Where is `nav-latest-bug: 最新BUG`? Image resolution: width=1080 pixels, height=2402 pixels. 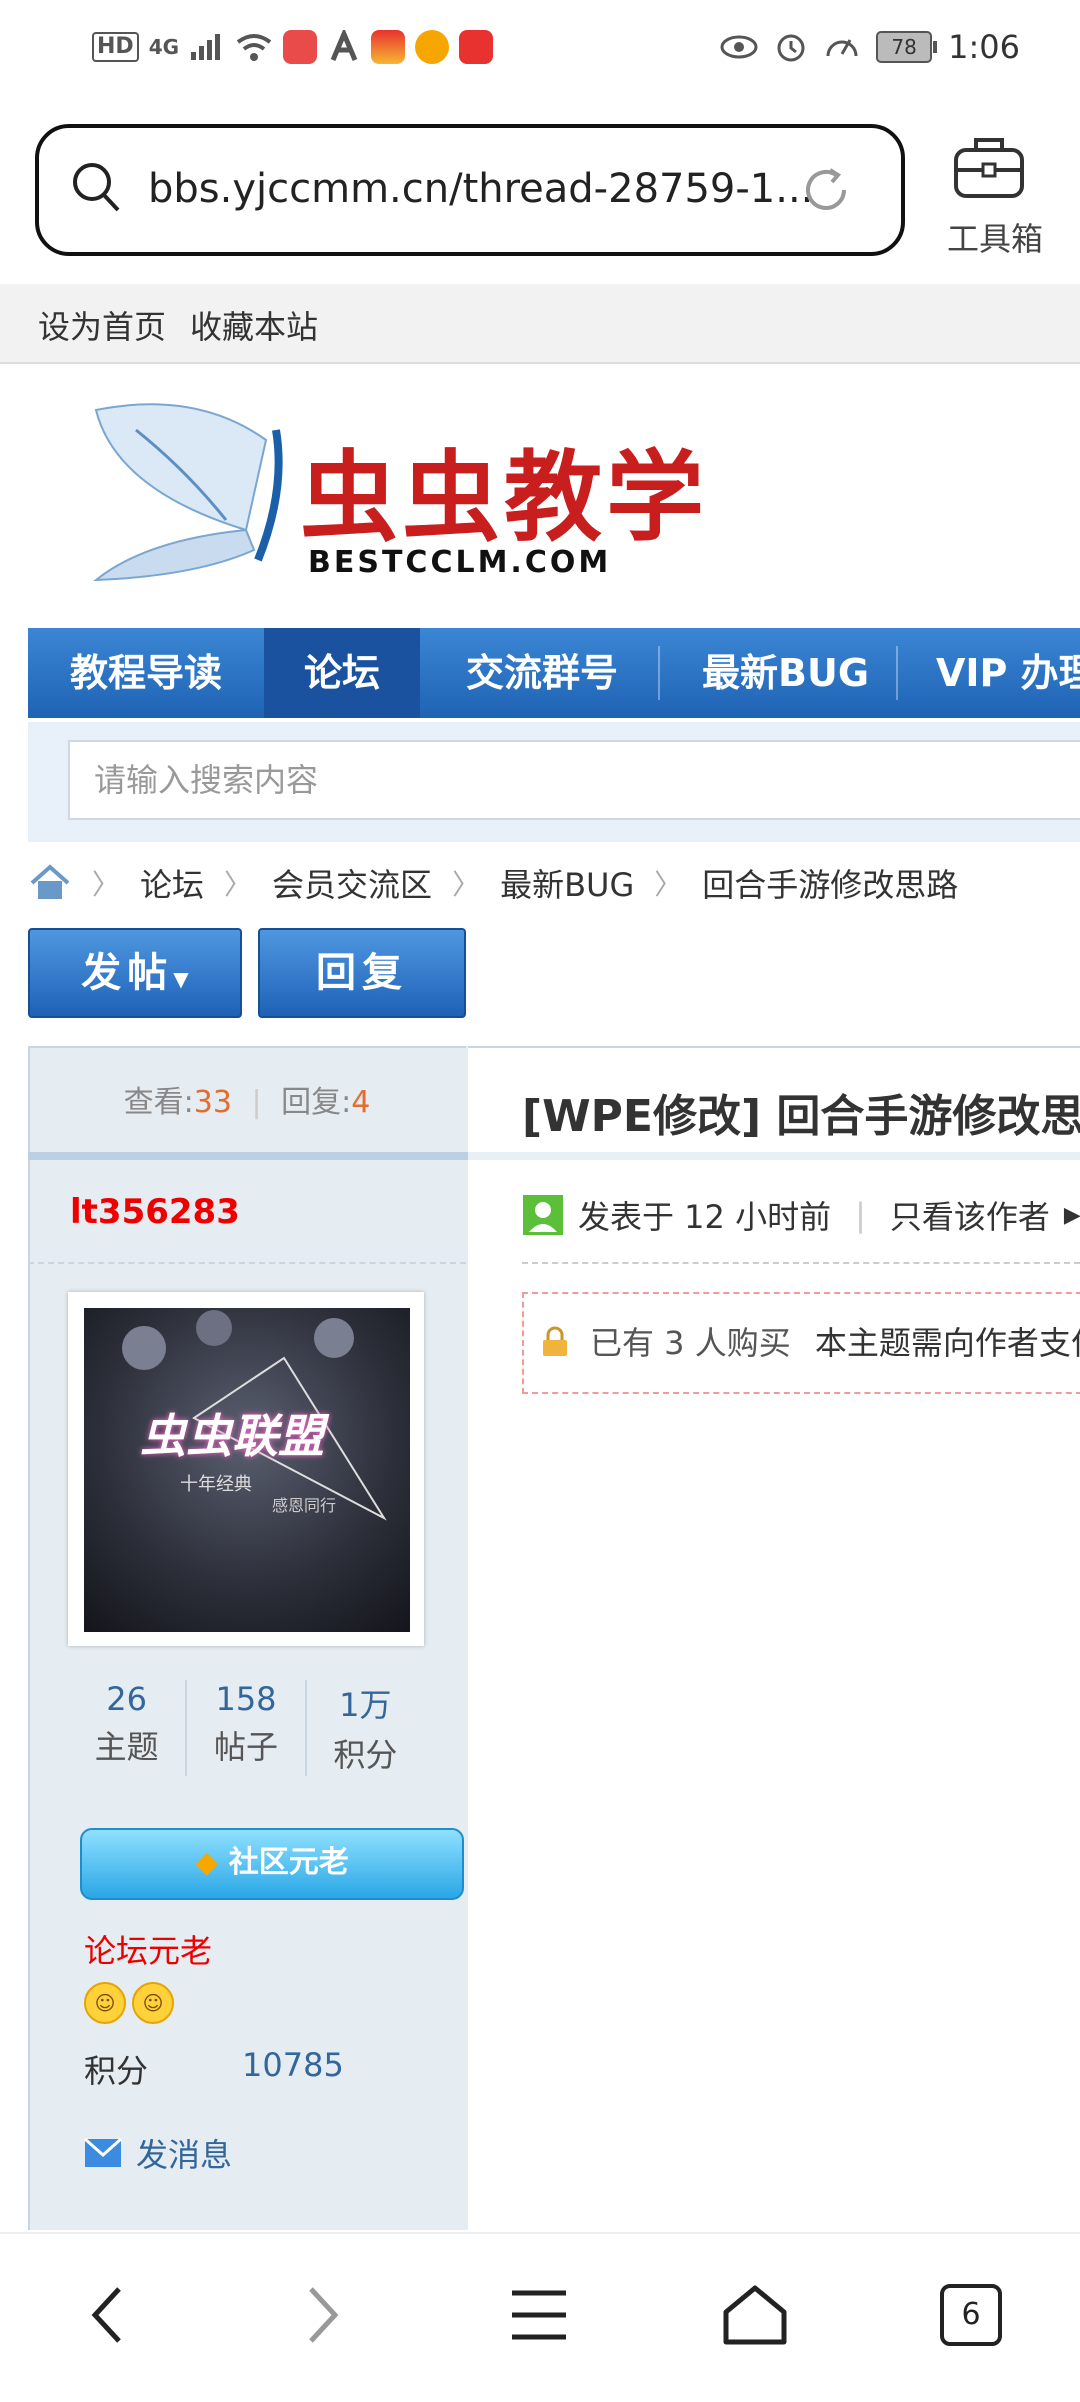
nav-latest-bug: 最新BUG is located at coordinates (785, 673).